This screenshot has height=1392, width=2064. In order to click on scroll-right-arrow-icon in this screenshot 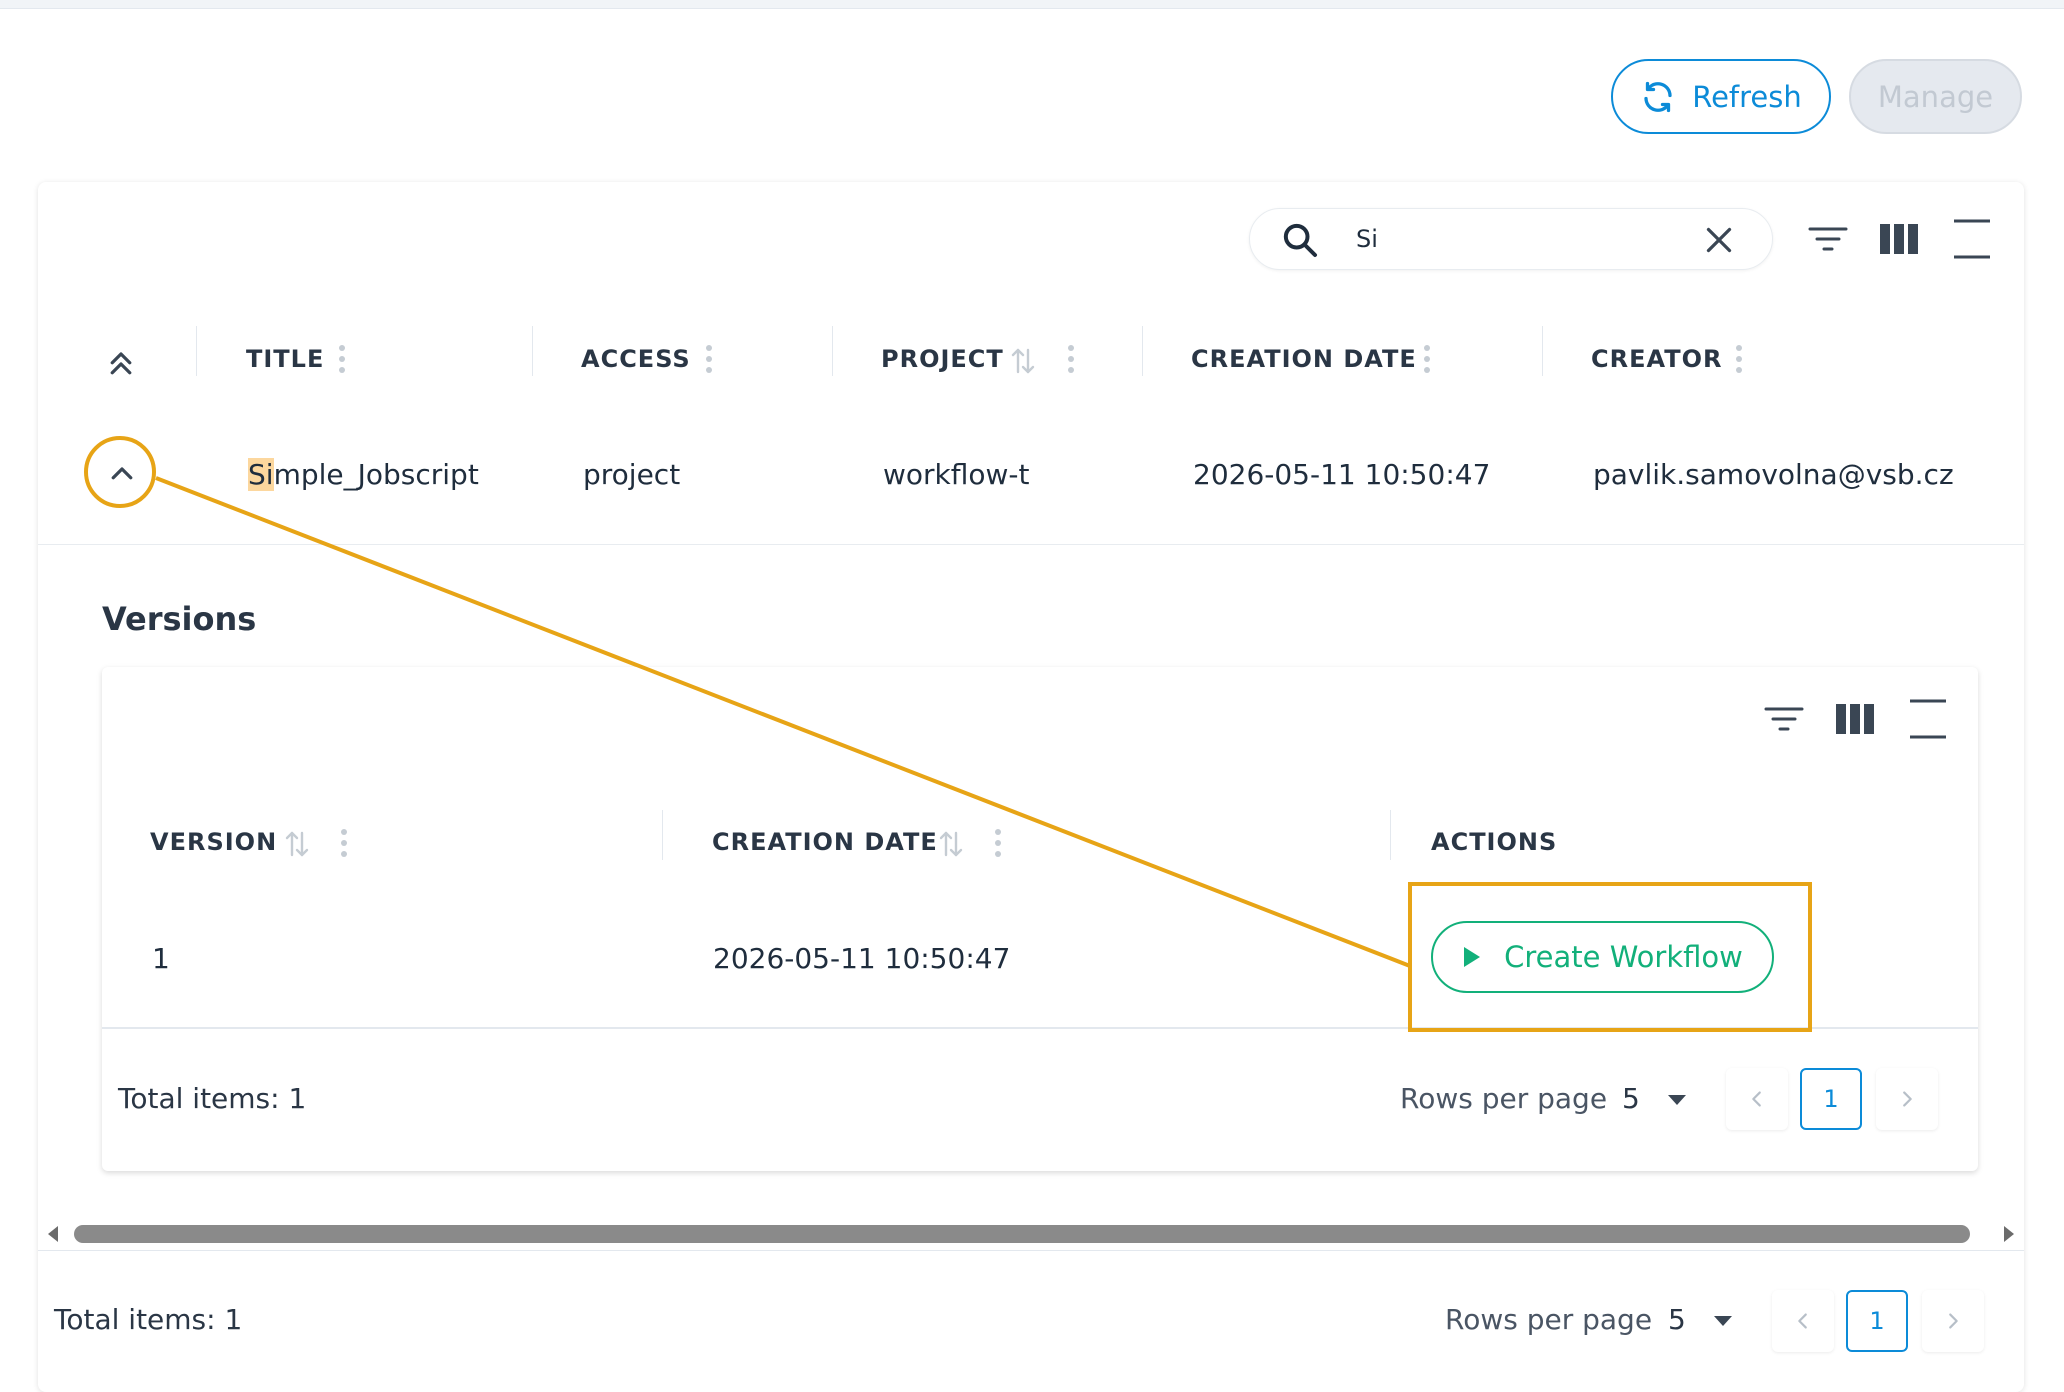, I will do `click(2009, 1234)`.